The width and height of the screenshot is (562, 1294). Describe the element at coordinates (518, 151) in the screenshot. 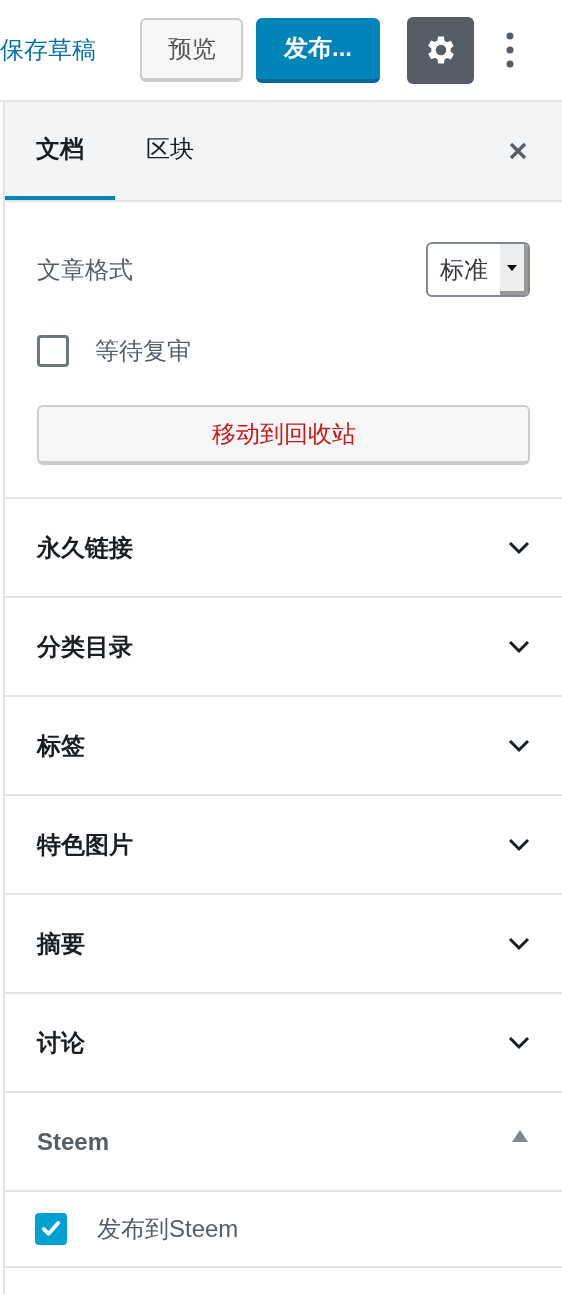

I see `close-icon` at that location.